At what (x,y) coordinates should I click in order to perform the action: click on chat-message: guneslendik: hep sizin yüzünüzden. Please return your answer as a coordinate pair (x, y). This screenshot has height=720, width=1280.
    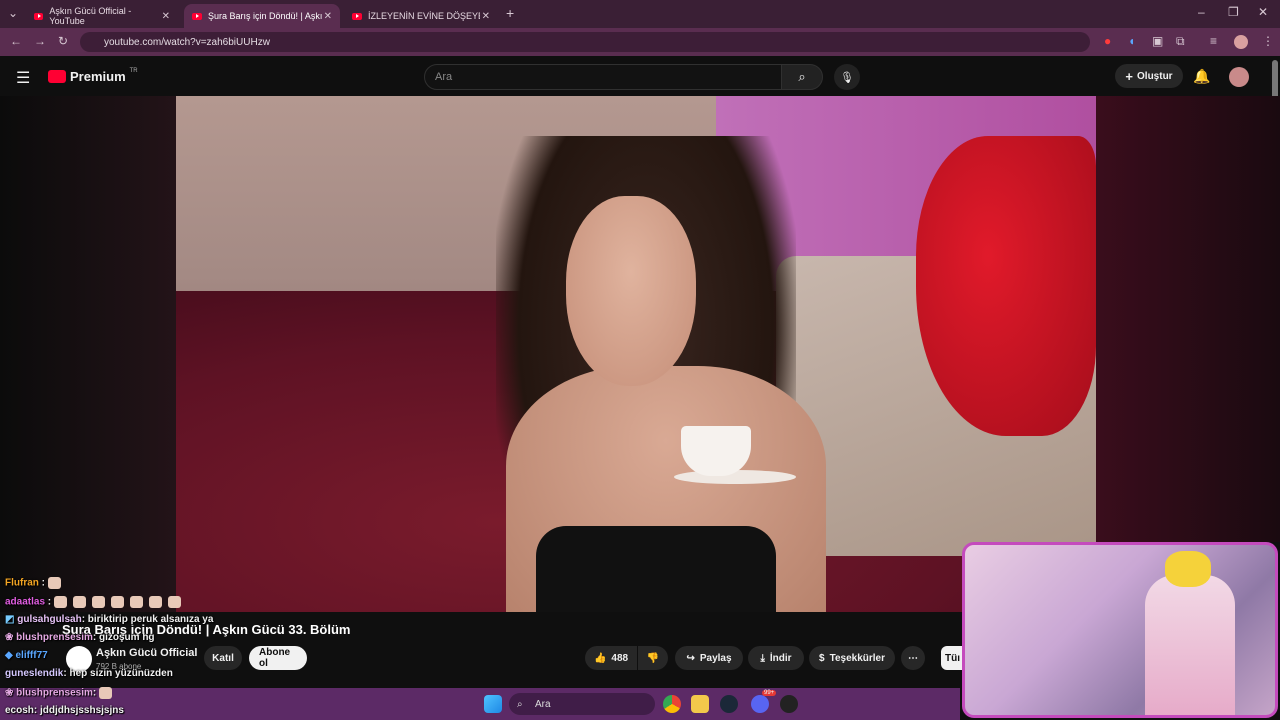
    Looking at the image, I should click on (89, 673).